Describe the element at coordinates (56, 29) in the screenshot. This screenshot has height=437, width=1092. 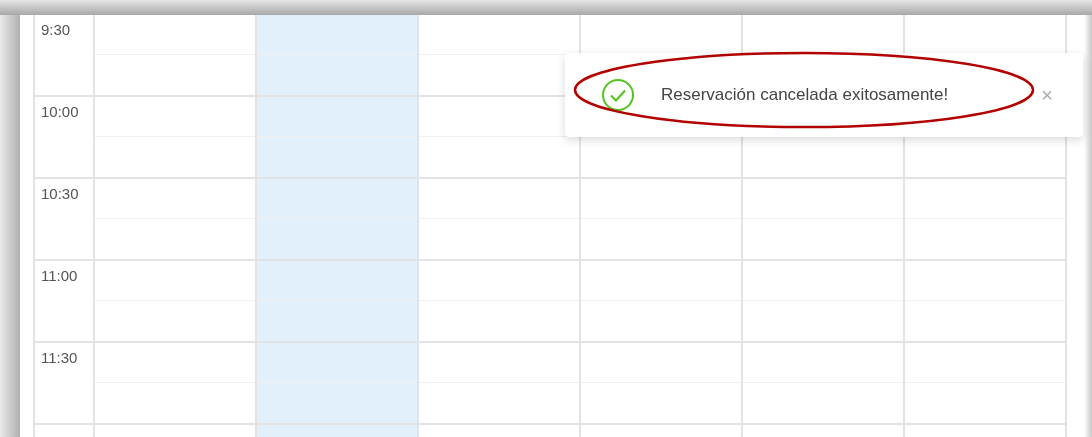
I see `time-label: 9:30` at that location.